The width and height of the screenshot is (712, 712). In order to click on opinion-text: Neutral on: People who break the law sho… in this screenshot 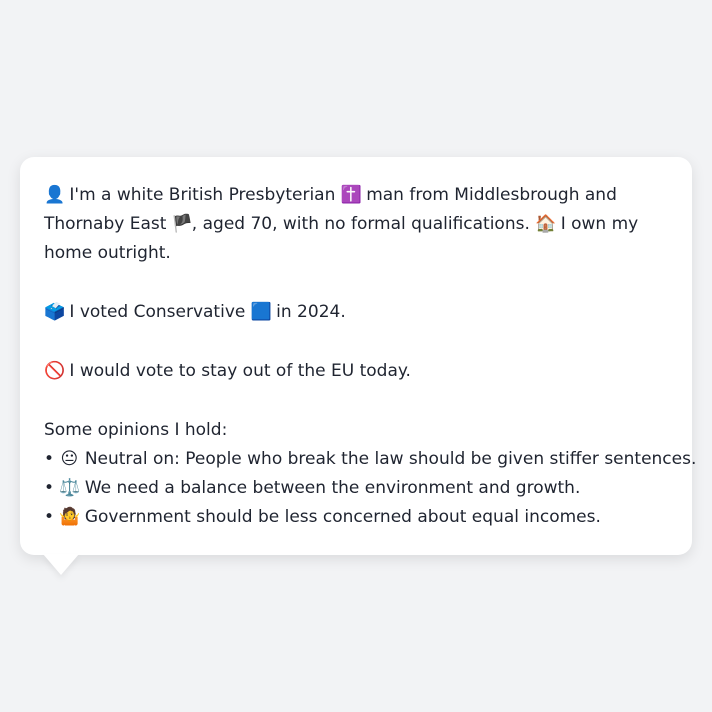, I will do `click(390, 459)`.